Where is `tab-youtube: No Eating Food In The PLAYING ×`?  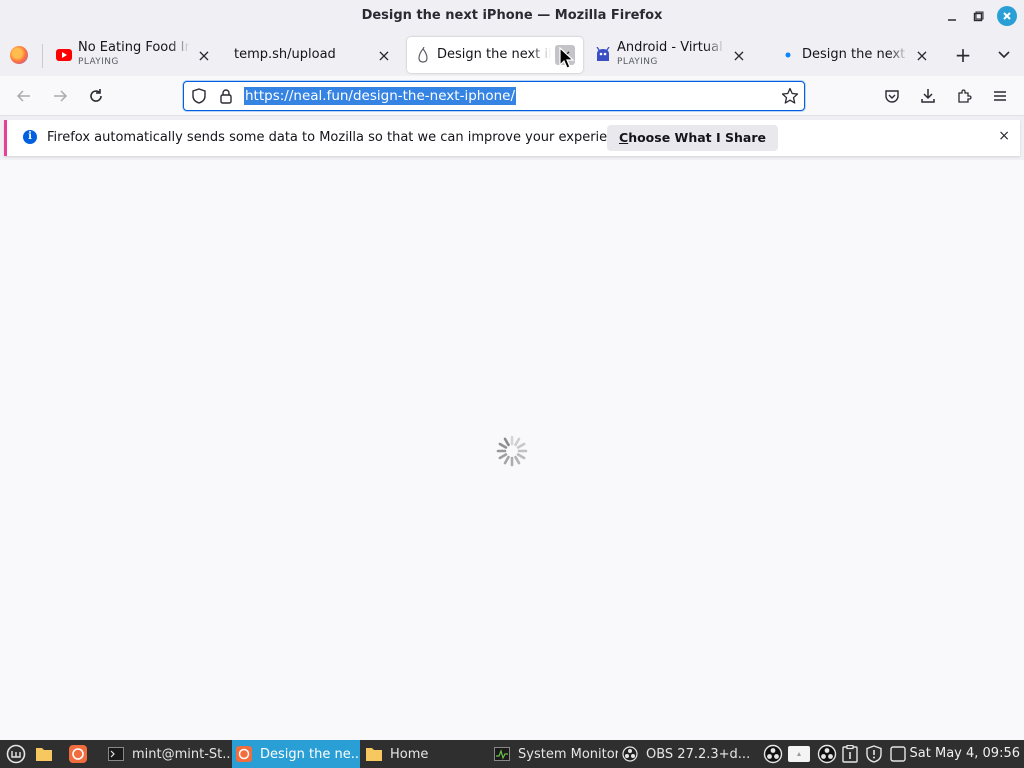
tab-youtube: No Eating Food In The PLAYING × is located at coordinates (135, 55).